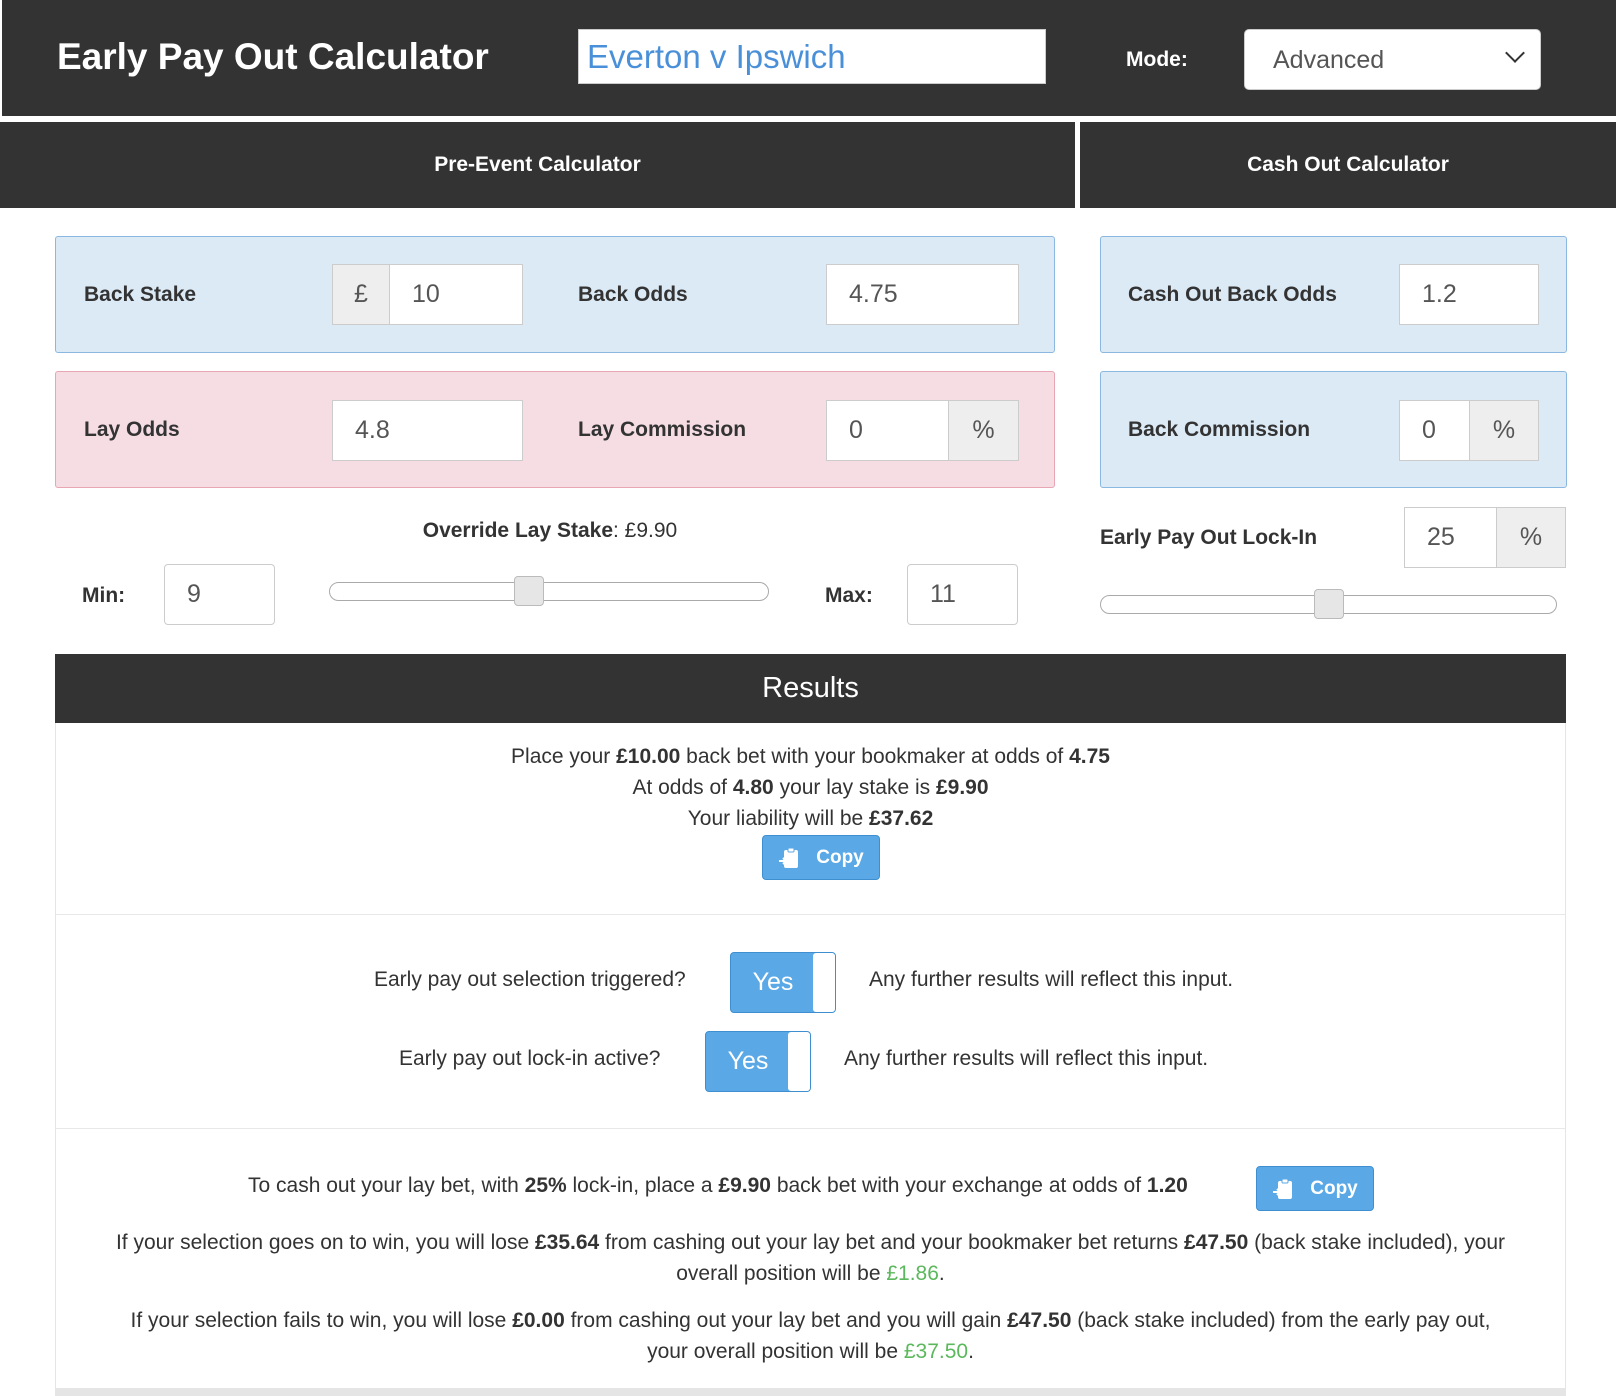  Describe the element at coordinates (810, 818) in the screenshot. I see `result-line-liability: Your liability will be £37.62` at that location.